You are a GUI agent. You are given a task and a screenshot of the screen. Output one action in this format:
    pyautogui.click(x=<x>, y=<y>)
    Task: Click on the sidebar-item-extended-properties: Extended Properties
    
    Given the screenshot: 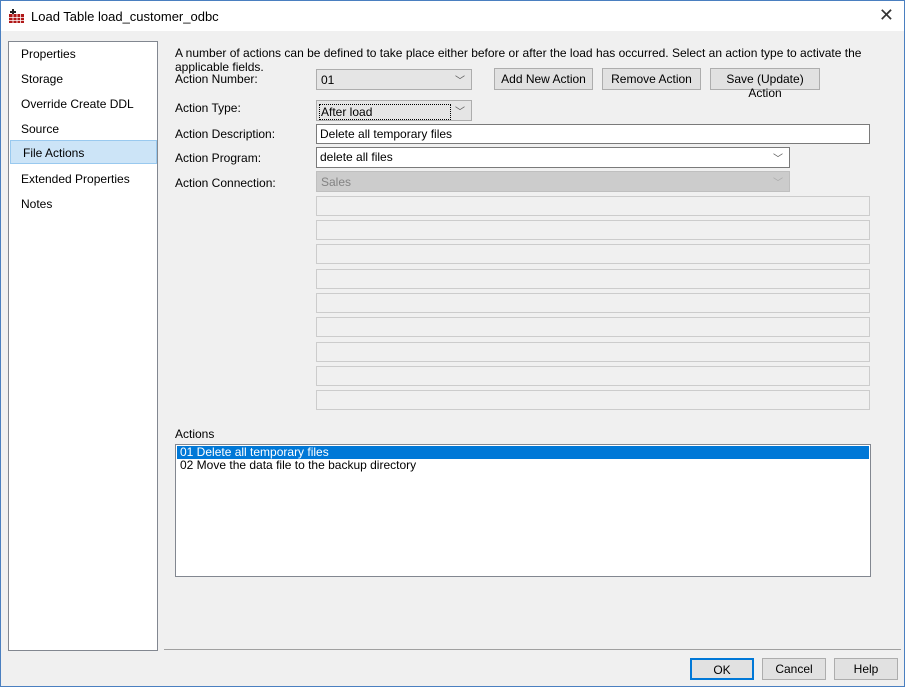 What is the action you would take?
    pyautogui.click(x=83, y=179)
    